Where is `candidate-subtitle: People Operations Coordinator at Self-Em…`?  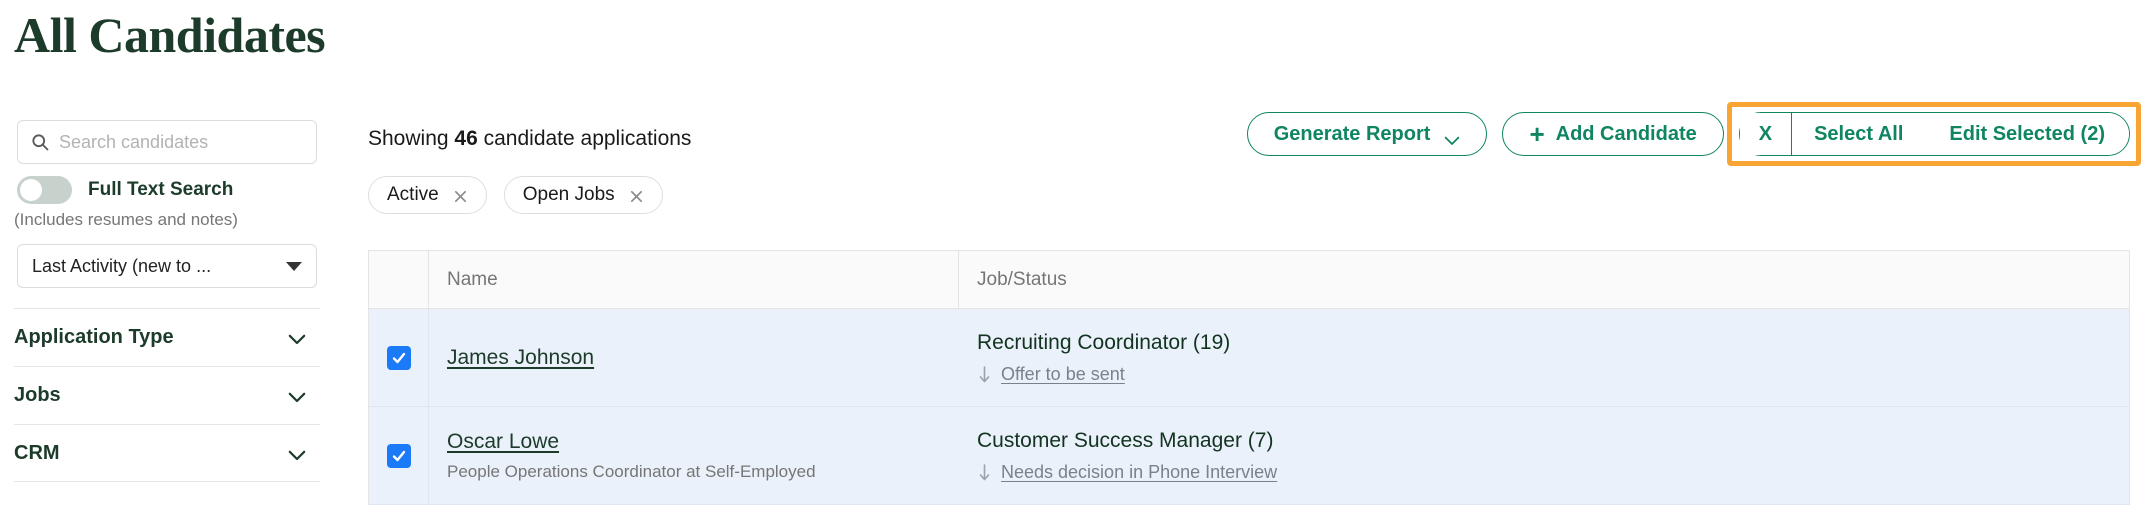 candidate-subtitle: People Operations Coordinator at Self-Em… is located at coordinates (631, 471).